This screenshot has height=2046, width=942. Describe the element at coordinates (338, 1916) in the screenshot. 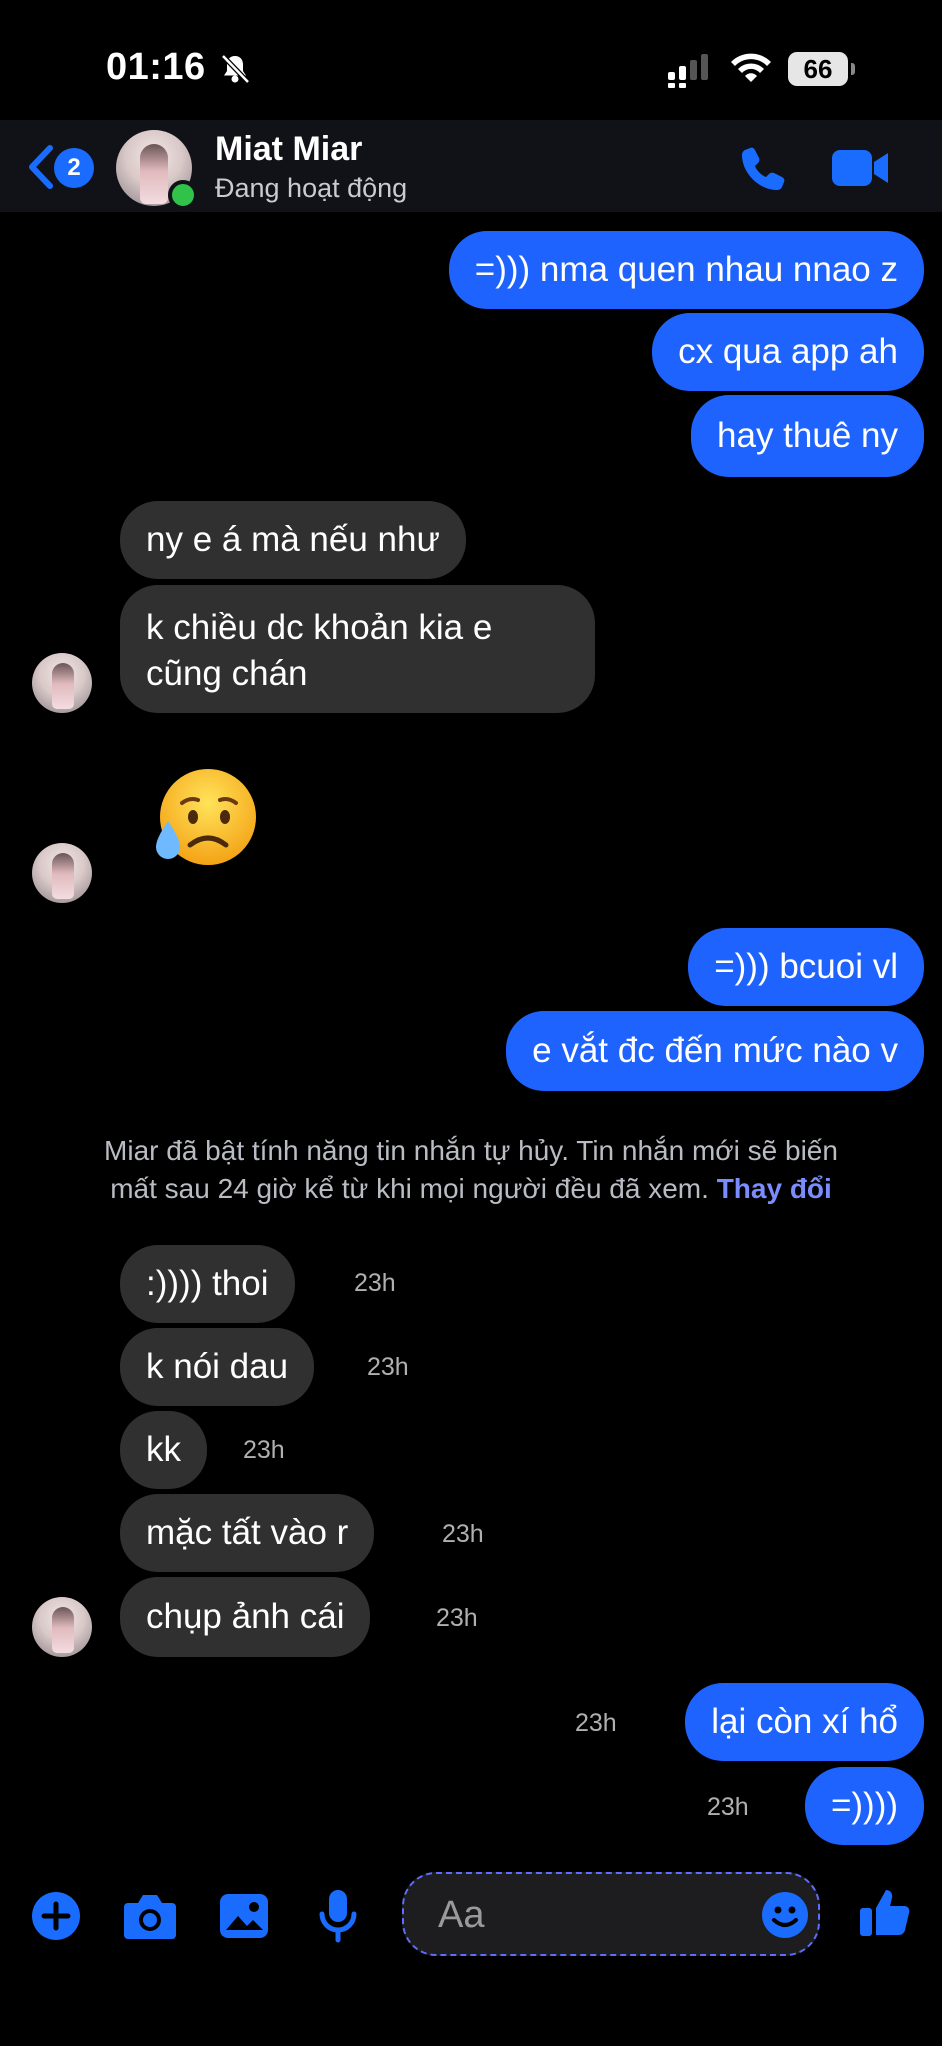

I see `microphone-icon` at that location.